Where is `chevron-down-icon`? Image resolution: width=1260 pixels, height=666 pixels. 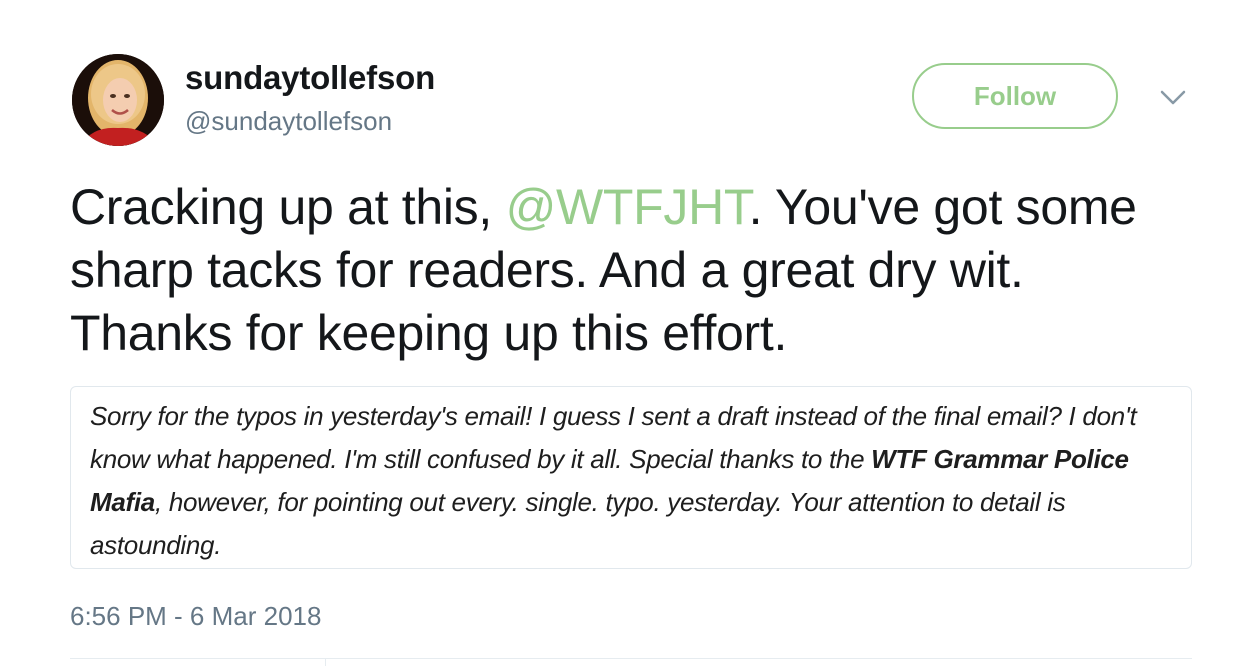
chevron-down-icon is located at coordinates (1173, 98).